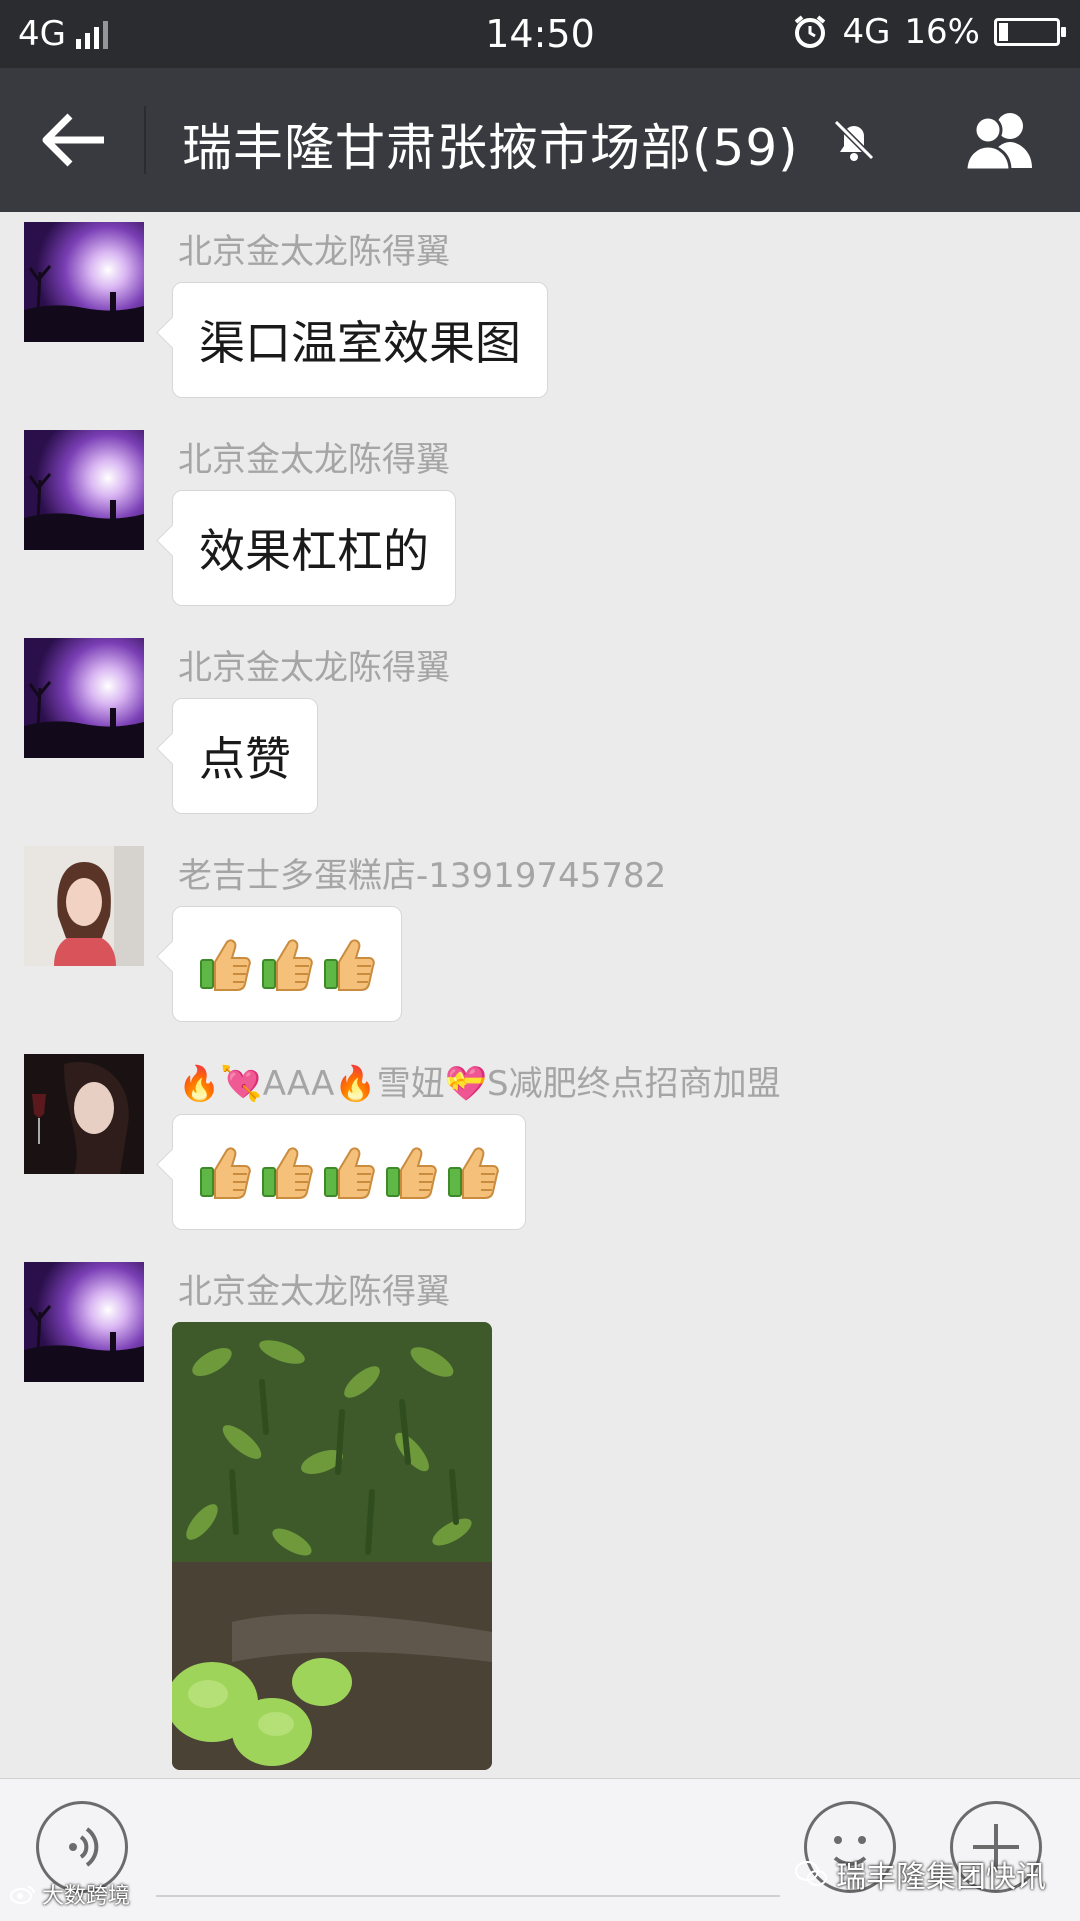  I want to click on woman-profile-avatar, so click(84, 1114).